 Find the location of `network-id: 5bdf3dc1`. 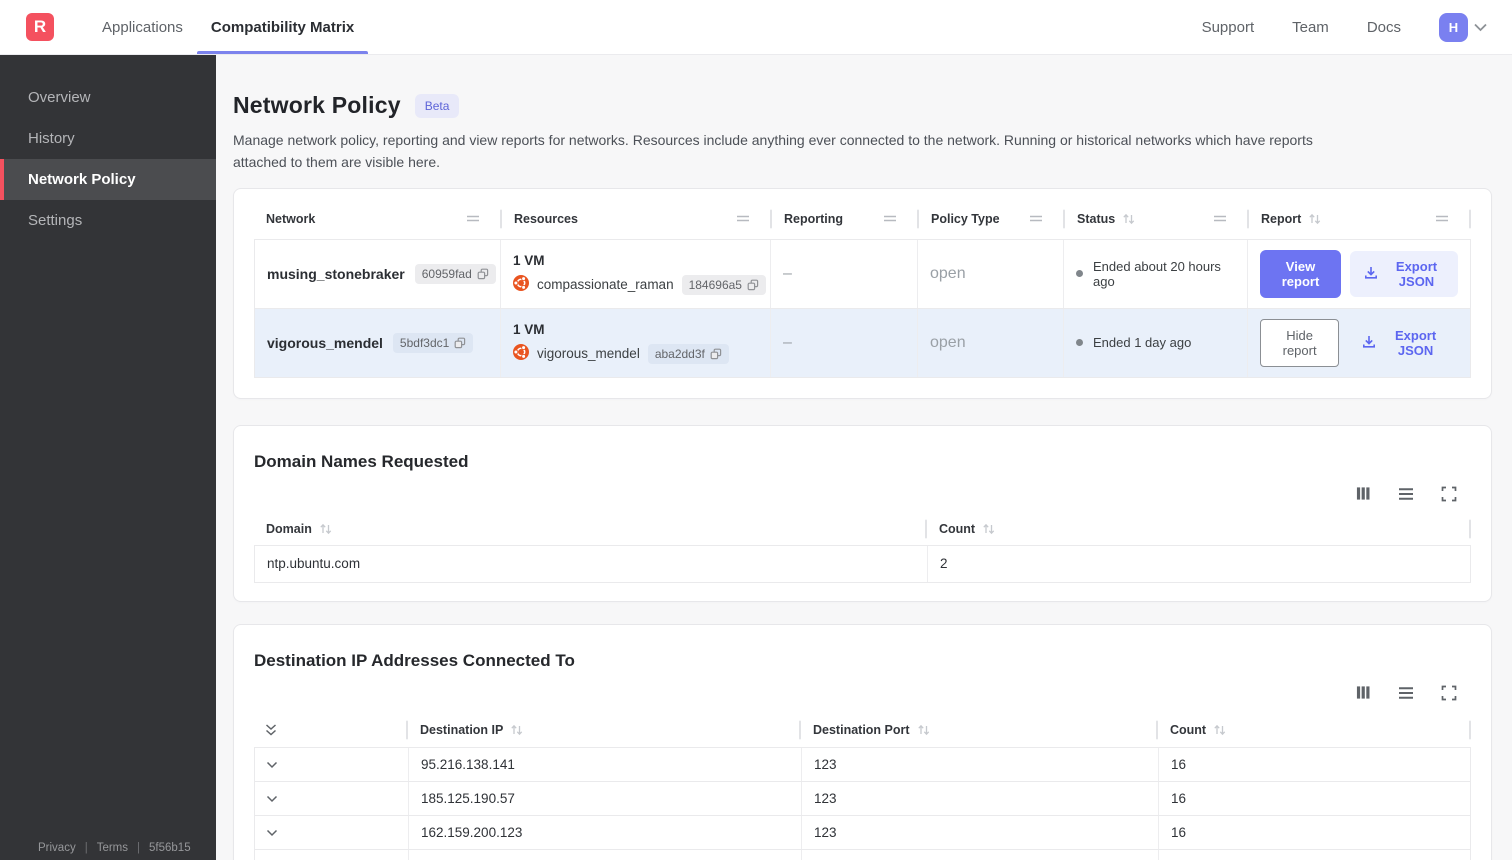

network-id: 5bdf3dc1 is located at coordinates (424, 342).